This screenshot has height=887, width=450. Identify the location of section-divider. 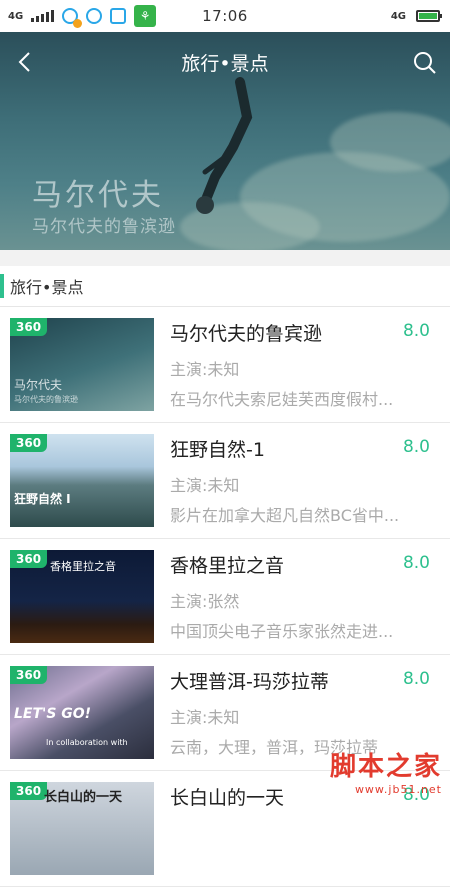
(225, 258).